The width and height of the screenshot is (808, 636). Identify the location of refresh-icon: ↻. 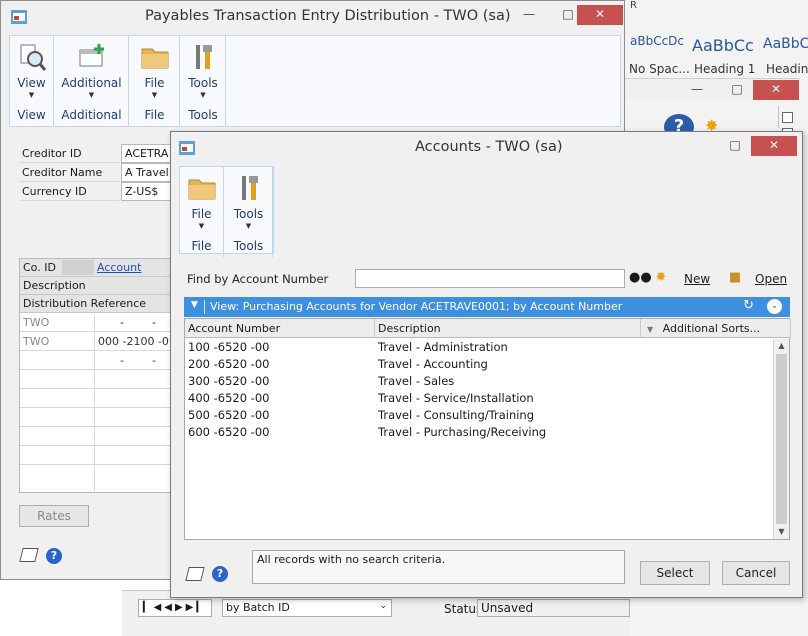
(748, 305).